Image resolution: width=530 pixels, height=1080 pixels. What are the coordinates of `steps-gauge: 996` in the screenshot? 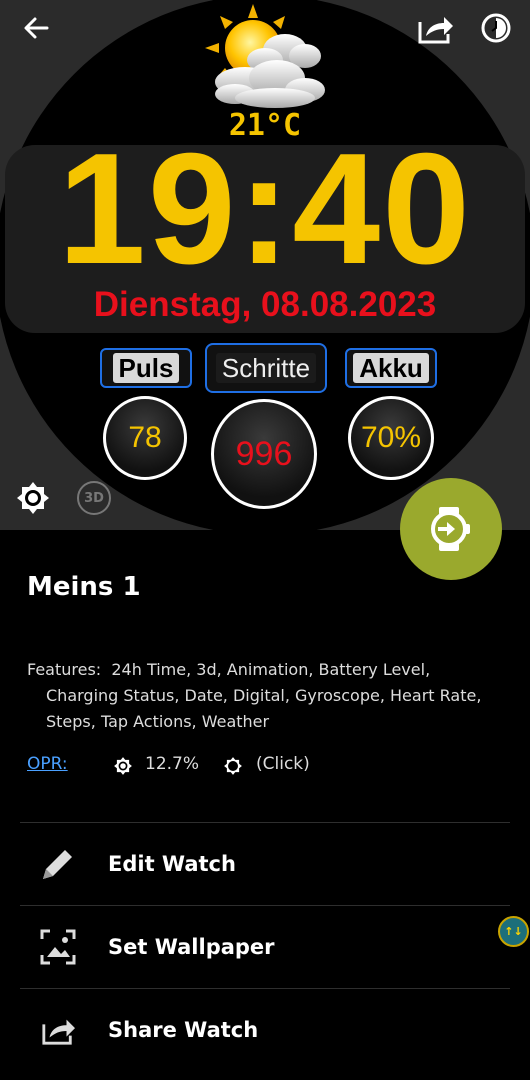 It's located at (264, 454).